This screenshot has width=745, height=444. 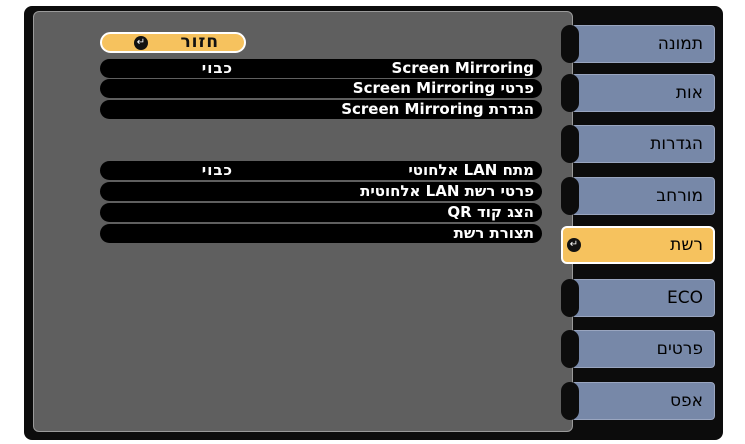 What do you see at coordinates (638, 93) in the screenshot?
I see `tab-signal: אות` at bounding box center [638, 93].